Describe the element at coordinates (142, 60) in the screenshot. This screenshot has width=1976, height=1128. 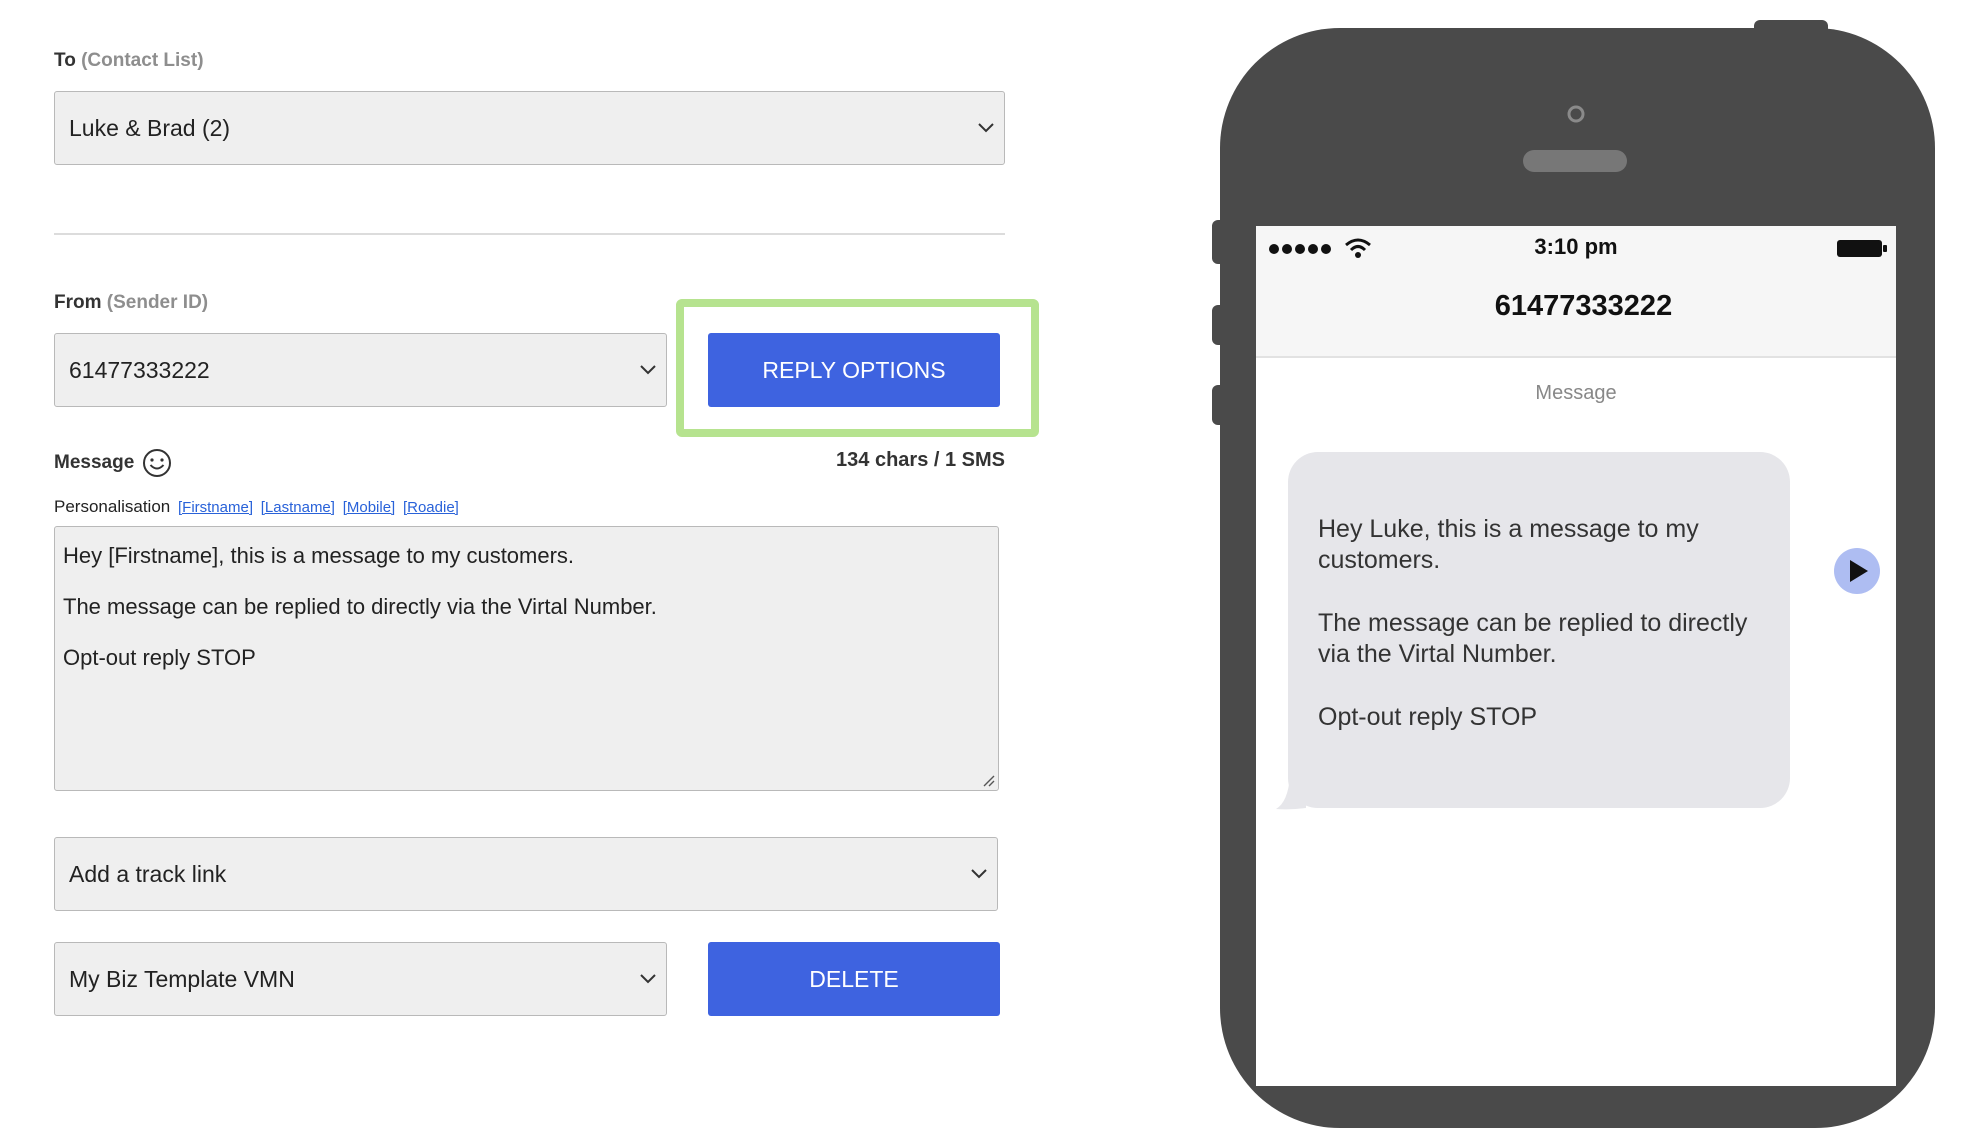
I see `to-label-hint: (Contact List)` at that location.